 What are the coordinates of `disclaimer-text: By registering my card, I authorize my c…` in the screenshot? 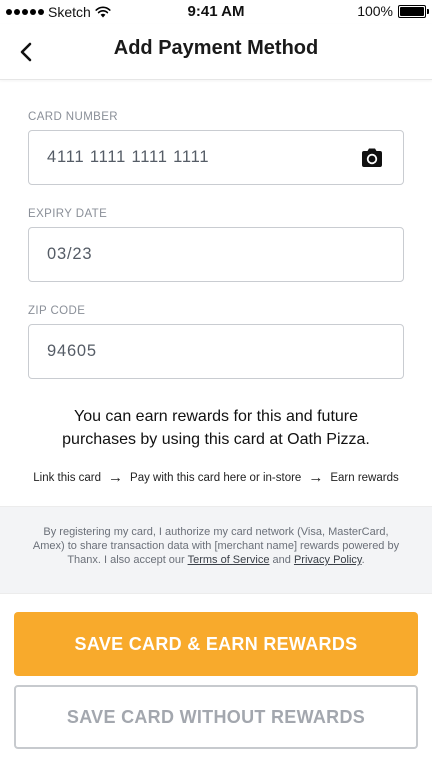 It's located at (216, 546).